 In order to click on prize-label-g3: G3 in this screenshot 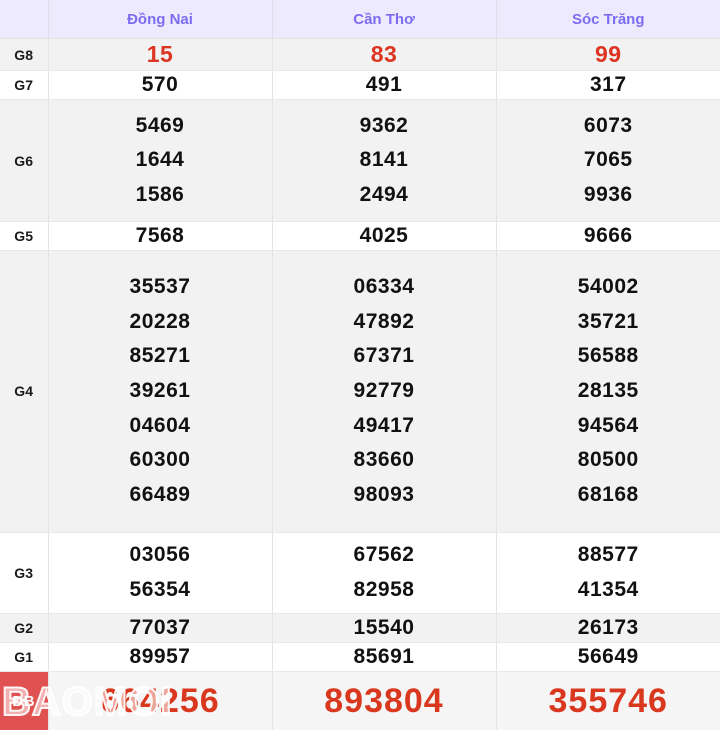, I will do `click(24, 573)`.